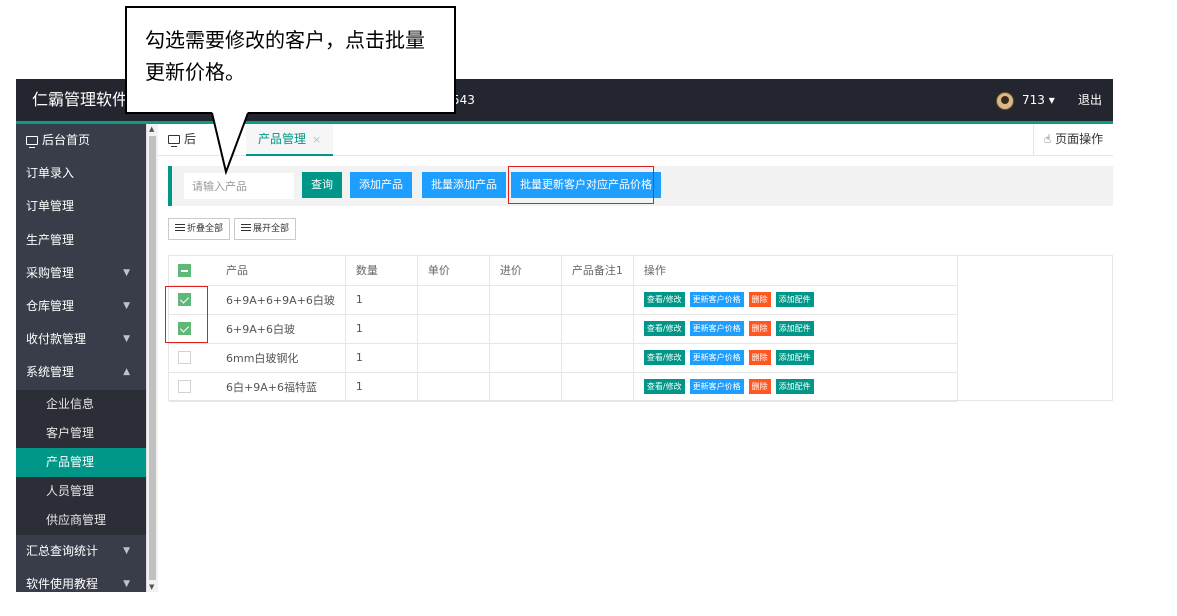 This screenshot has width=1177, height=616. I want to click on logout-link: 退出, so click(1090, 100).